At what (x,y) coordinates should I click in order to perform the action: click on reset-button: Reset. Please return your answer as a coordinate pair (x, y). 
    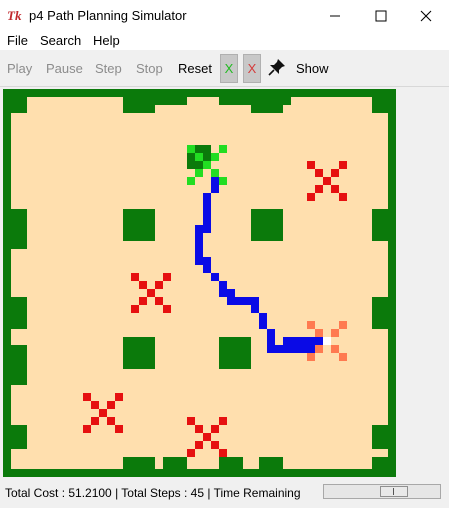
    Looking at the image, I should click on (195, 69).